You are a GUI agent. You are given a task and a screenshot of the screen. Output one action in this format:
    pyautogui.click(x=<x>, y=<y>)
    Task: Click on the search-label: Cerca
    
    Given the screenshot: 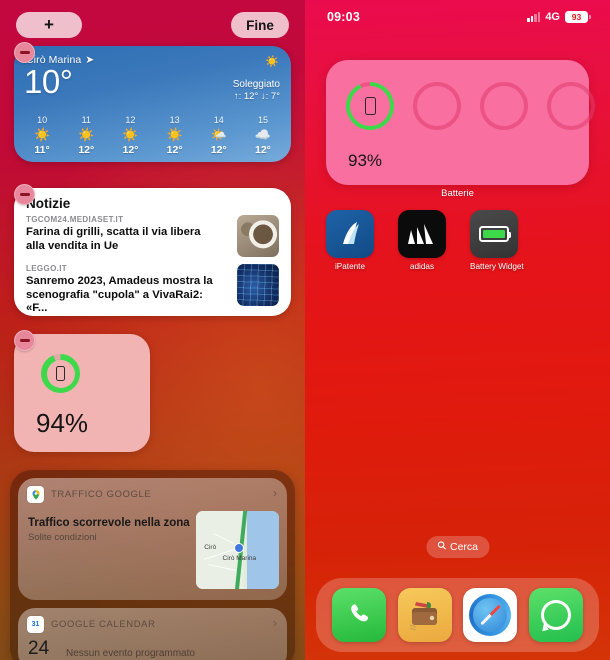 What is the action you would take?
    pyautogui.click(x=464, y=547)
    